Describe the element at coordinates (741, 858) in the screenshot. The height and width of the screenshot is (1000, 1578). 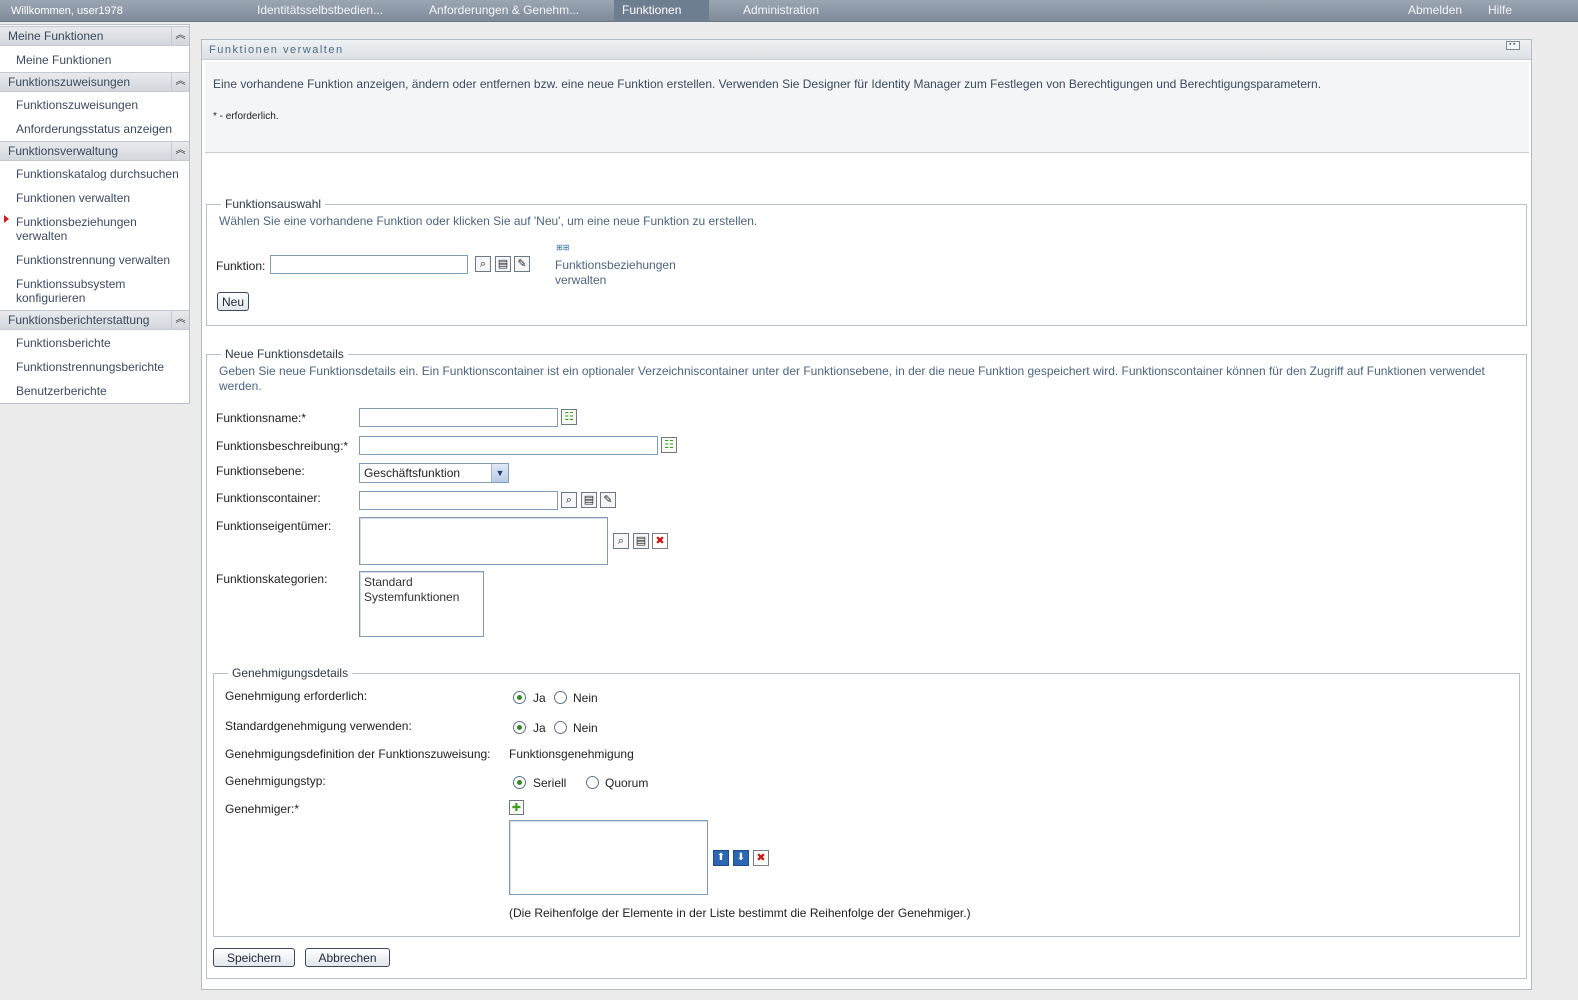
I see `arrow-down-icon: ⬇` at that location.